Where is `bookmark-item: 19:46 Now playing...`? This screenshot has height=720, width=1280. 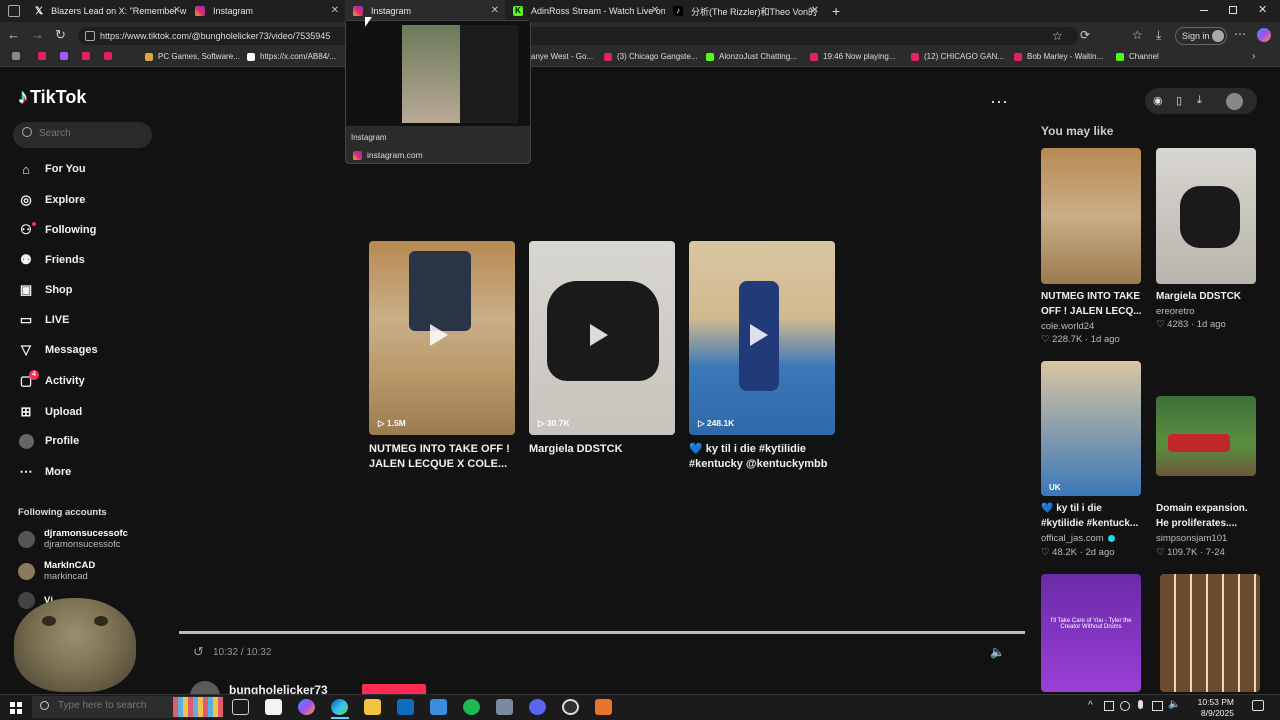
bookmark-item: 19:46 Now playing... is located at coordinates (853, 56).